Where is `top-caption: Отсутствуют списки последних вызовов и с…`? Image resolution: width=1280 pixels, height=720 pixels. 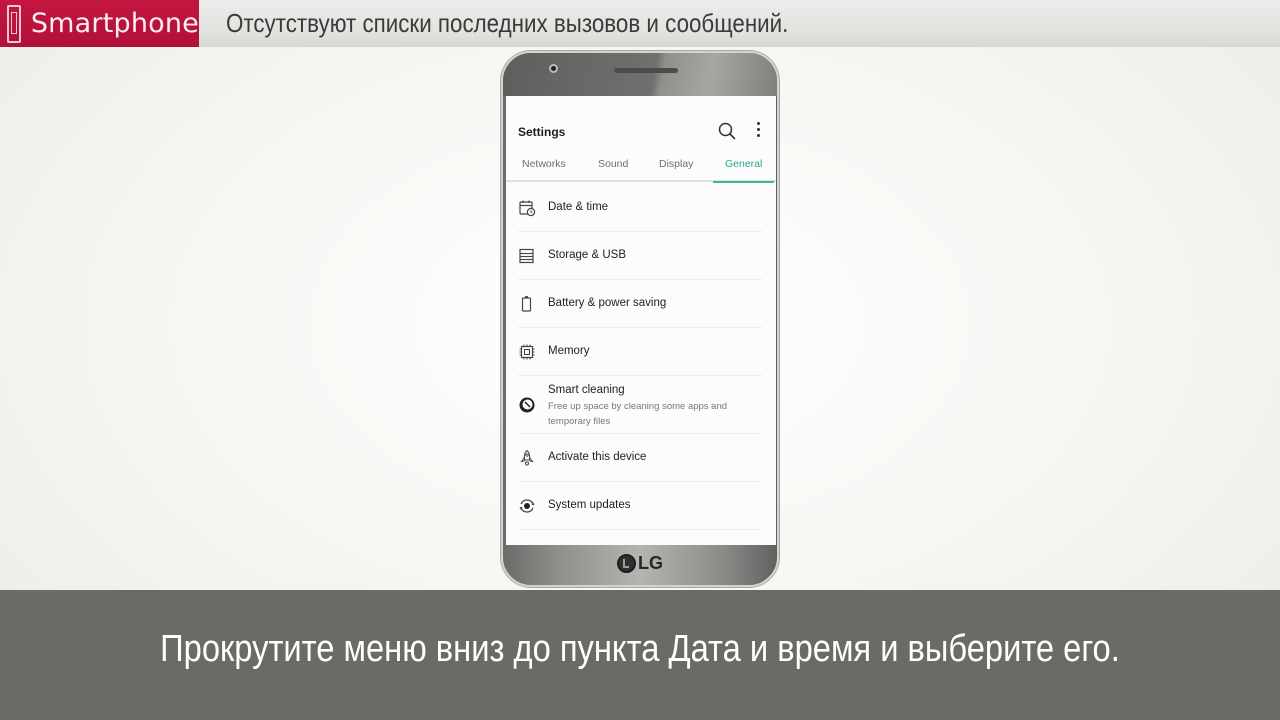 top-caption: Отсутствуют списки последних вызовов и с… is located at coordinates (507, 23).